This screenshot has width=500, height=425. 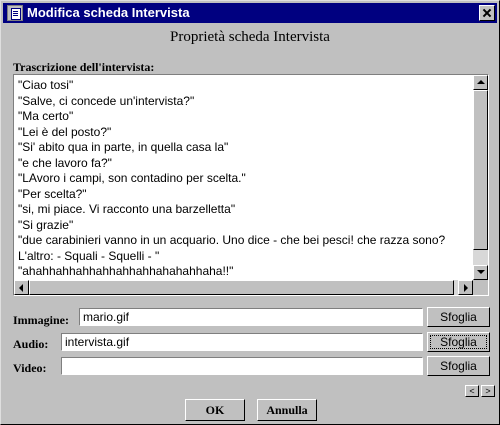 What do you see at coordinates (126, 271) in the screenshot?
I see `transcript-line: "ahahhahhahhahhahhahhahahahhaha!!"` at bounding box center [126, 271].